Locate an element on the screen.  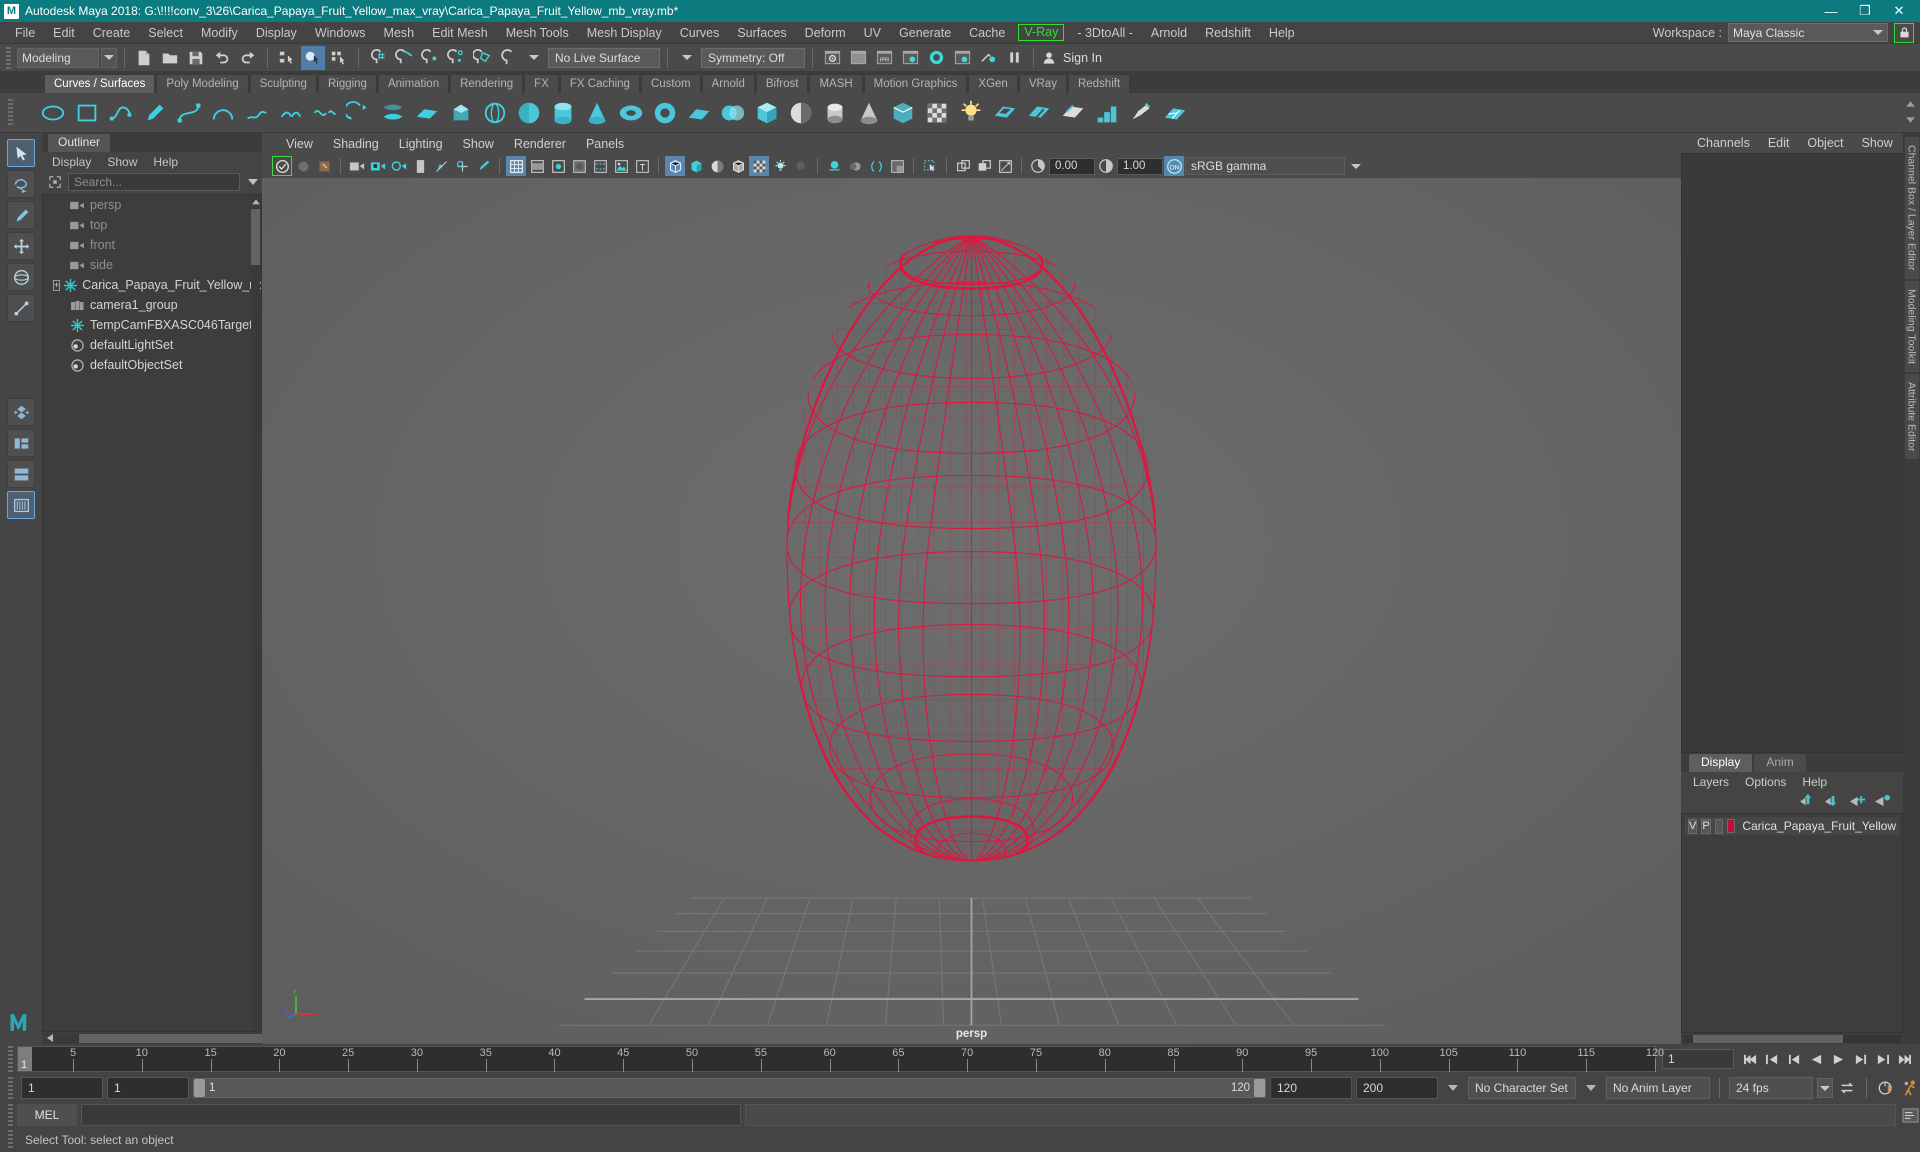
open-scene-button is located at coordinates (170, 58).